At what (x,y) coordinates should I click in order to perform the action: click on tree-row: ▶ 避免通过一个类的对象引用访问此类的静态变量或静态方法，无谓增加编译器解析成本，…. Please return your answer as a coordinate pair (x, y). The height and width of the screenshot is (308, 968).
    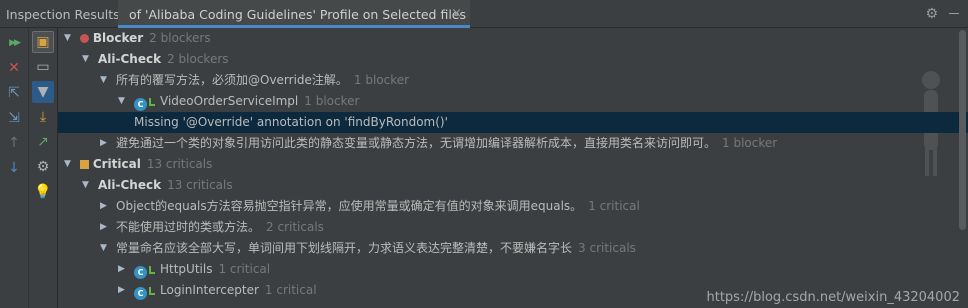
    Looking at the image, I should click on (513, 143).